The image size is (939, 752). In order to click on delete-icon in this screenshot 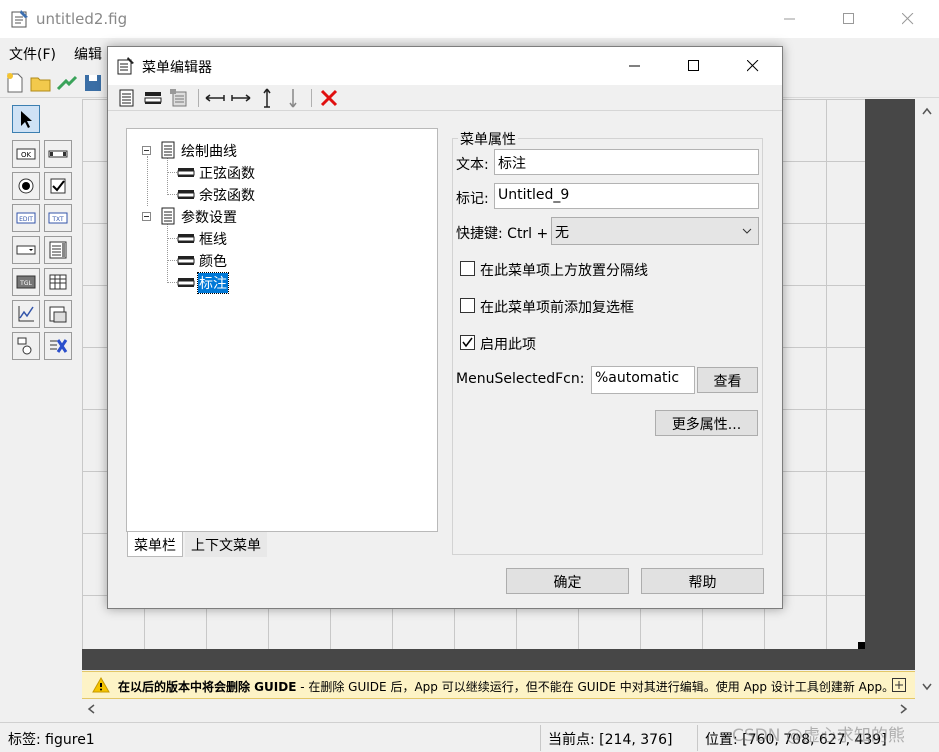, I will do `click(329, 98)`.